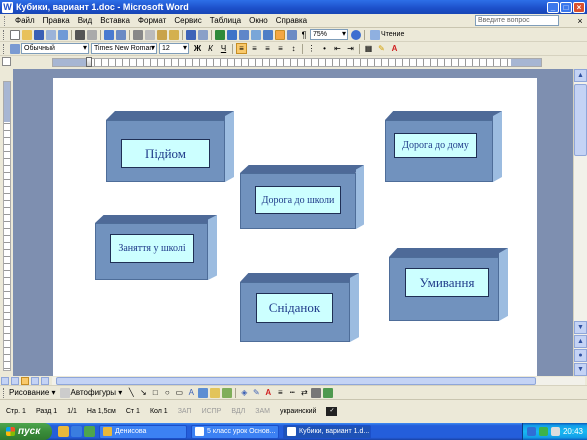 Image resolution: width=587 pixels, height=440 pixels. I want to click on align-left-button: ≡, so click(241, 48).